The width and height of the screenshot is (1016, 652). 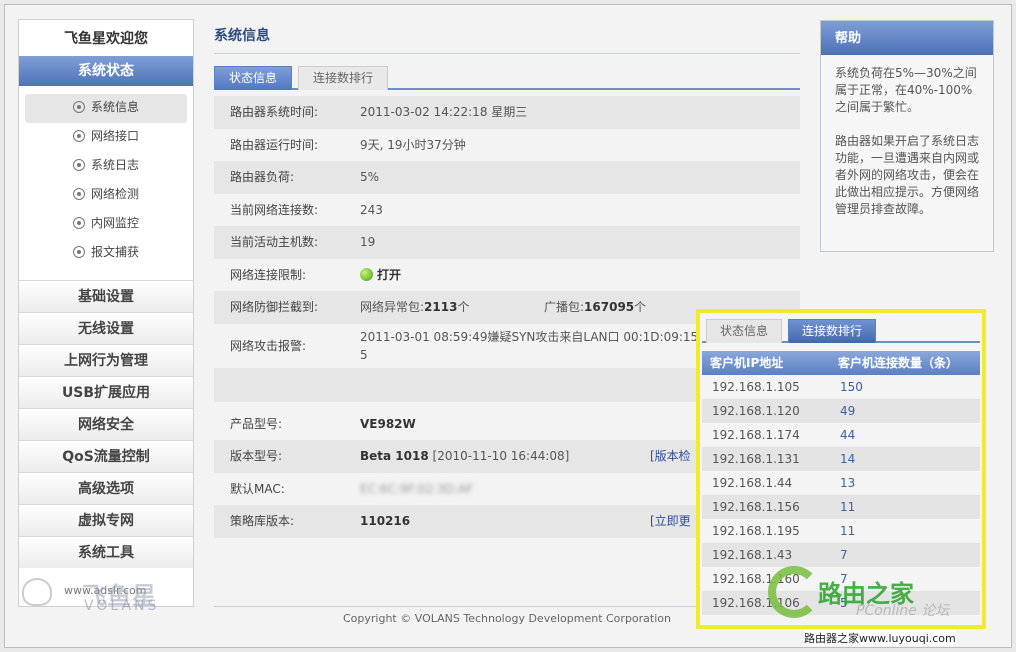 I want to click on row-connections: 当前网络连接数: 243, so click(x=507, y=210).